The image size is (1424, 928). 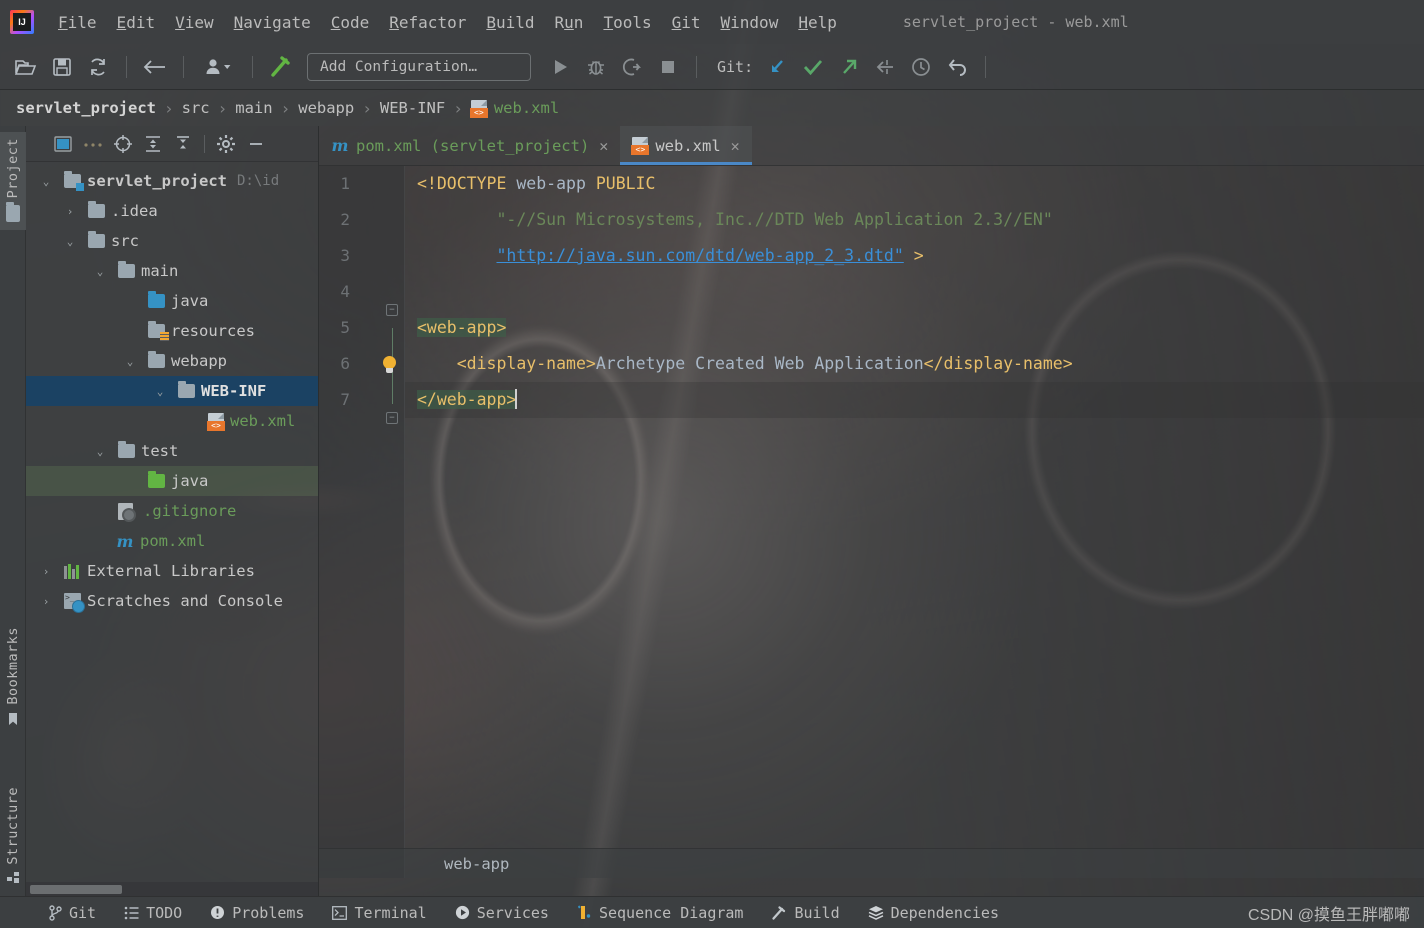 What do you see at coordinates (502, 913) in the screenshot?
I see `status-item-services: Services` at bounding box center [502, 913].